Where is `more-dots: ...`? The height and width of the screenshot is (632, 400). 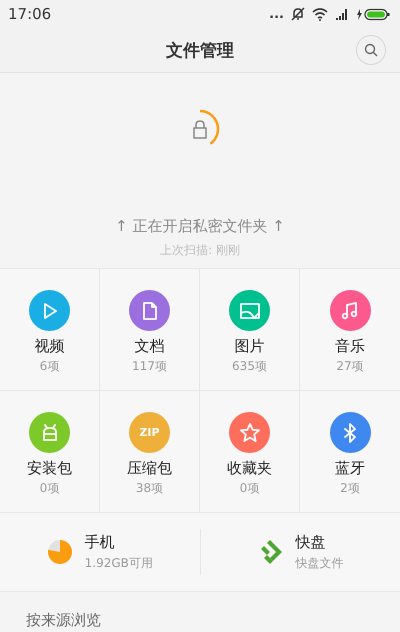 more-dots: ... is located at coordinates (276, 14).